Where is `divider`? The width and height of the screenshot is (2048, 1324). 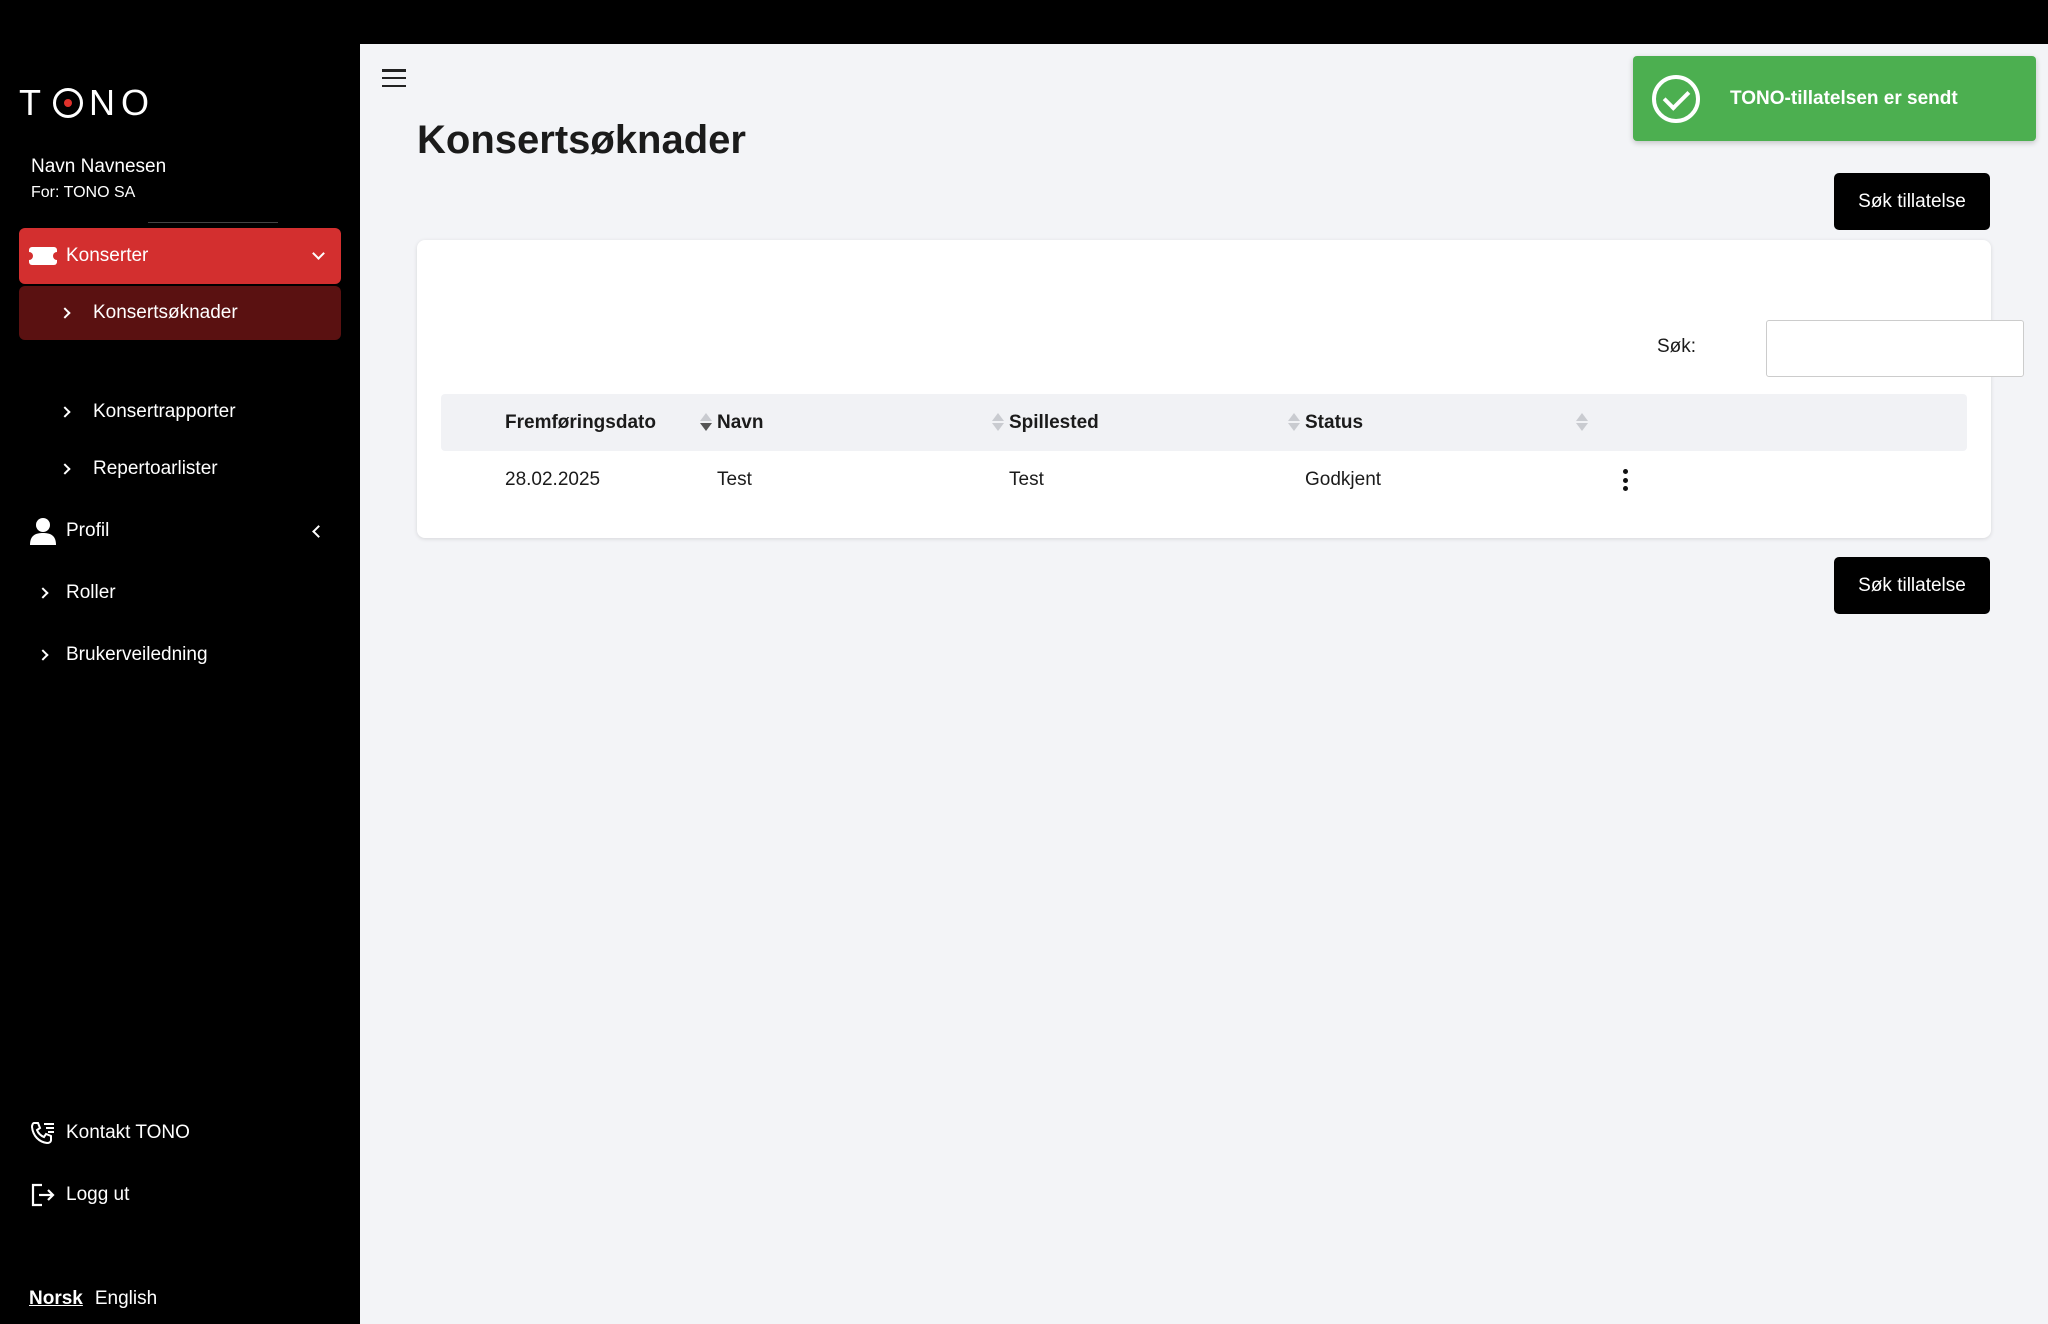
divider is located at coordinates (213, 222).